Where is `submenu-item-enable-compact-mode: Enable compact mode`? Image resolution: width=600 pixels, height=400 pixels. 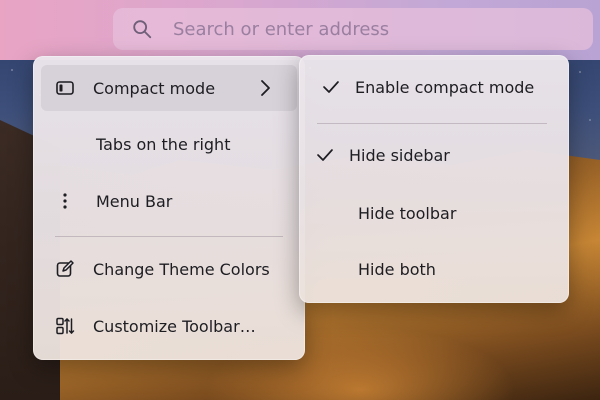
submenu-item-enable-compact-mode: Enable compact mode is located at coordinates (434, 87).